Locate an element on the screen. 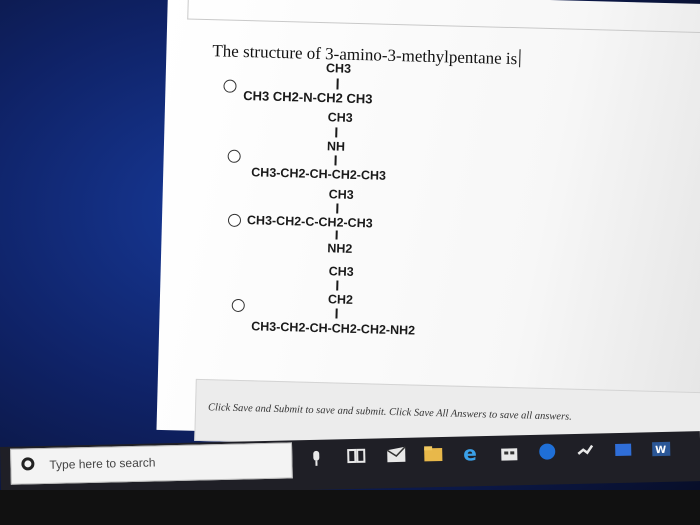  option-3-radio is located at coordinates (234, 220).